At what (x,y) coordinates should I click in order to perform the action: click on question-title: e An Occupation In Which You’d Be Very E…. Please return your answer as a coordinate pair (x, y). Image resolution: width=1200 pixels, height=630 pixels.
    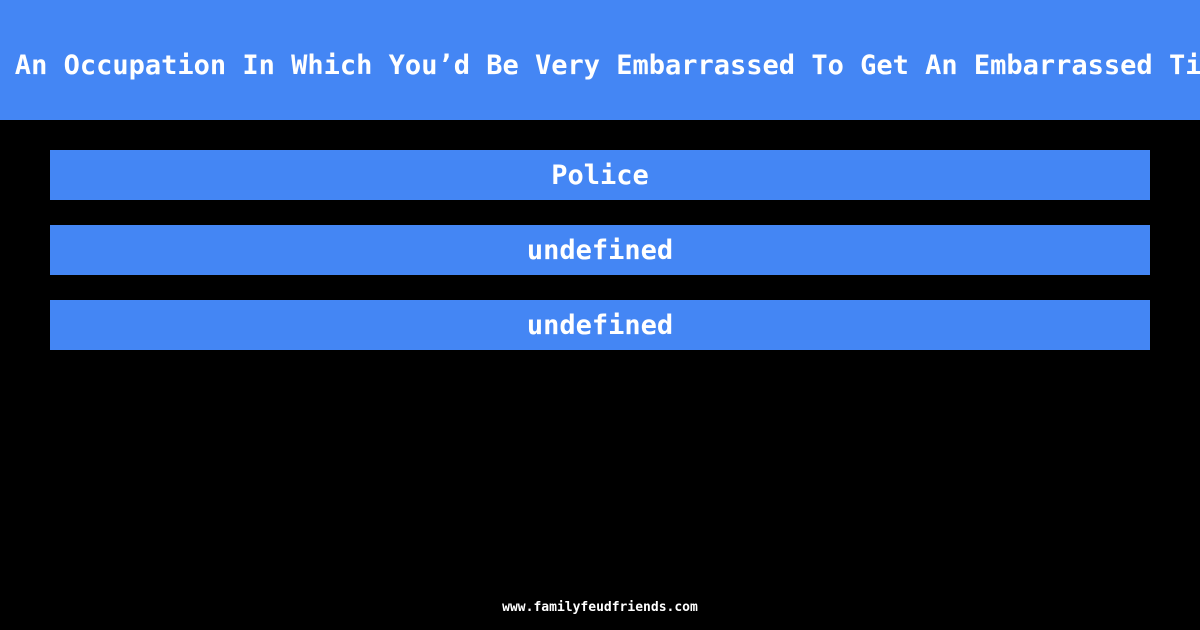
    Looking at the image, I should click on (600, 65).